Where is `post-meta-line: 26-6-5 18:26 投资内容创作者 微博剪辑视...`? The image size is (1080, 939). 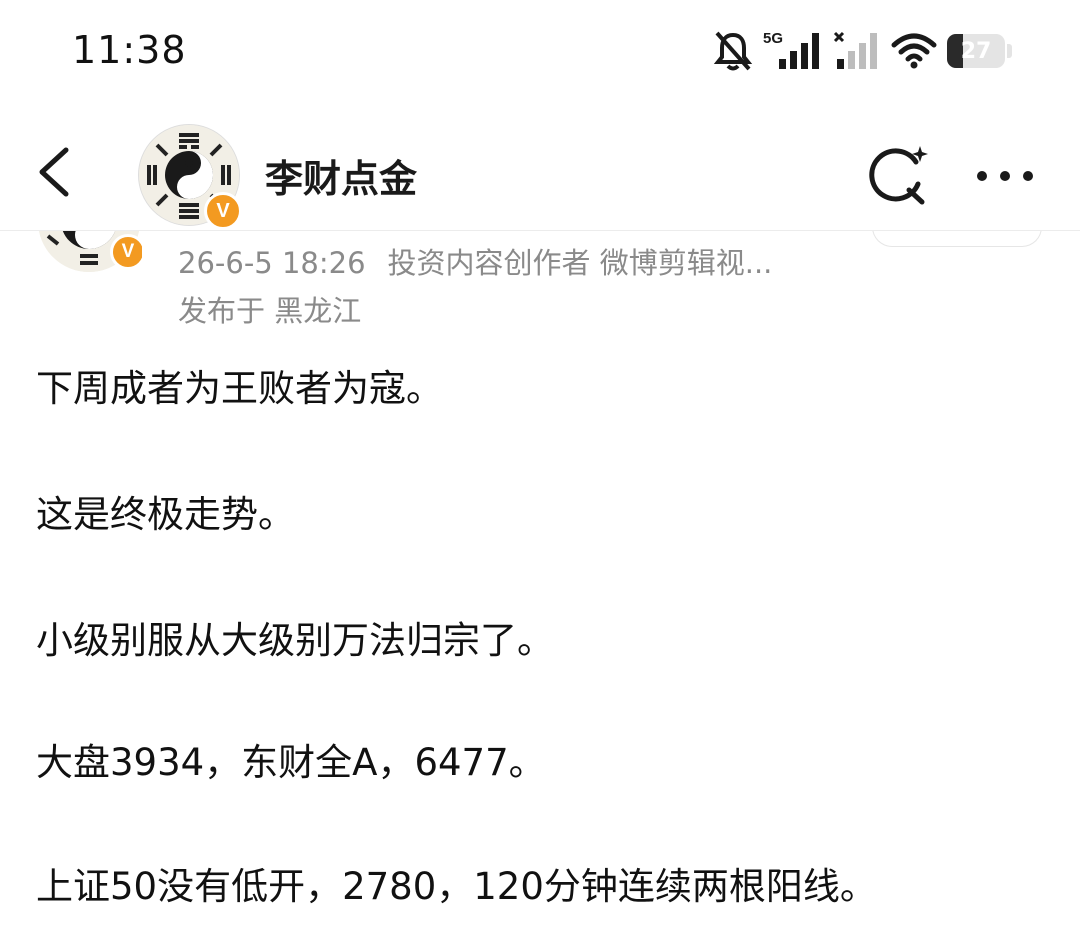
post-meta-line: 26-6-5 18:26 投资内容创作者 微博剪辑视... is located at coordinates (475, 261).